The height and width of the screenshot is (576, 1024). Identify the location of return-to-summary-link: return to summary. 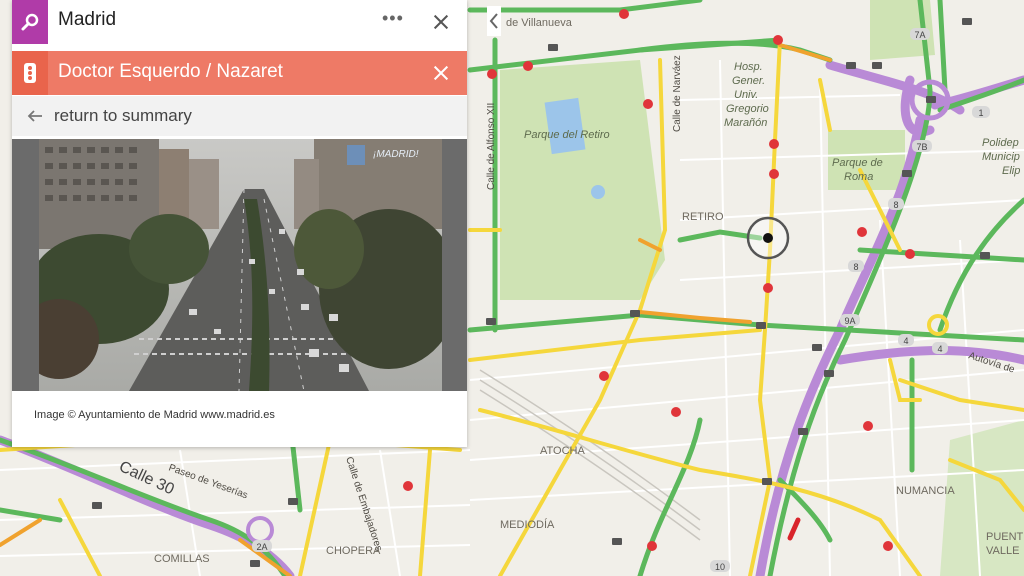
(239, 116).